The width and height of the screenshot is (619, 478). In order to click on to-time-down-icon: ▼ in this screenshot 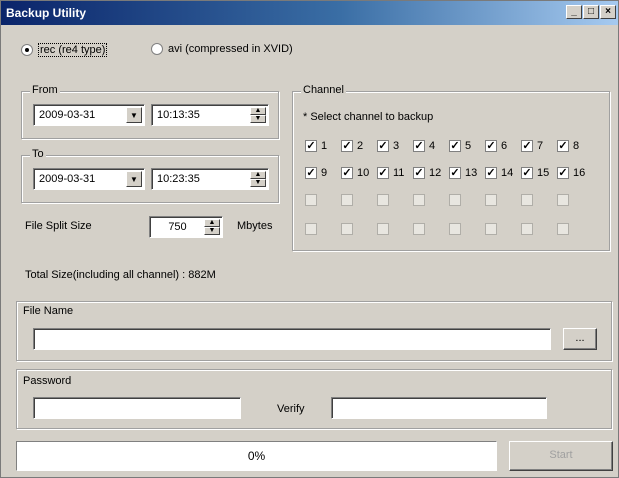, I will do `click(258, 183)`.